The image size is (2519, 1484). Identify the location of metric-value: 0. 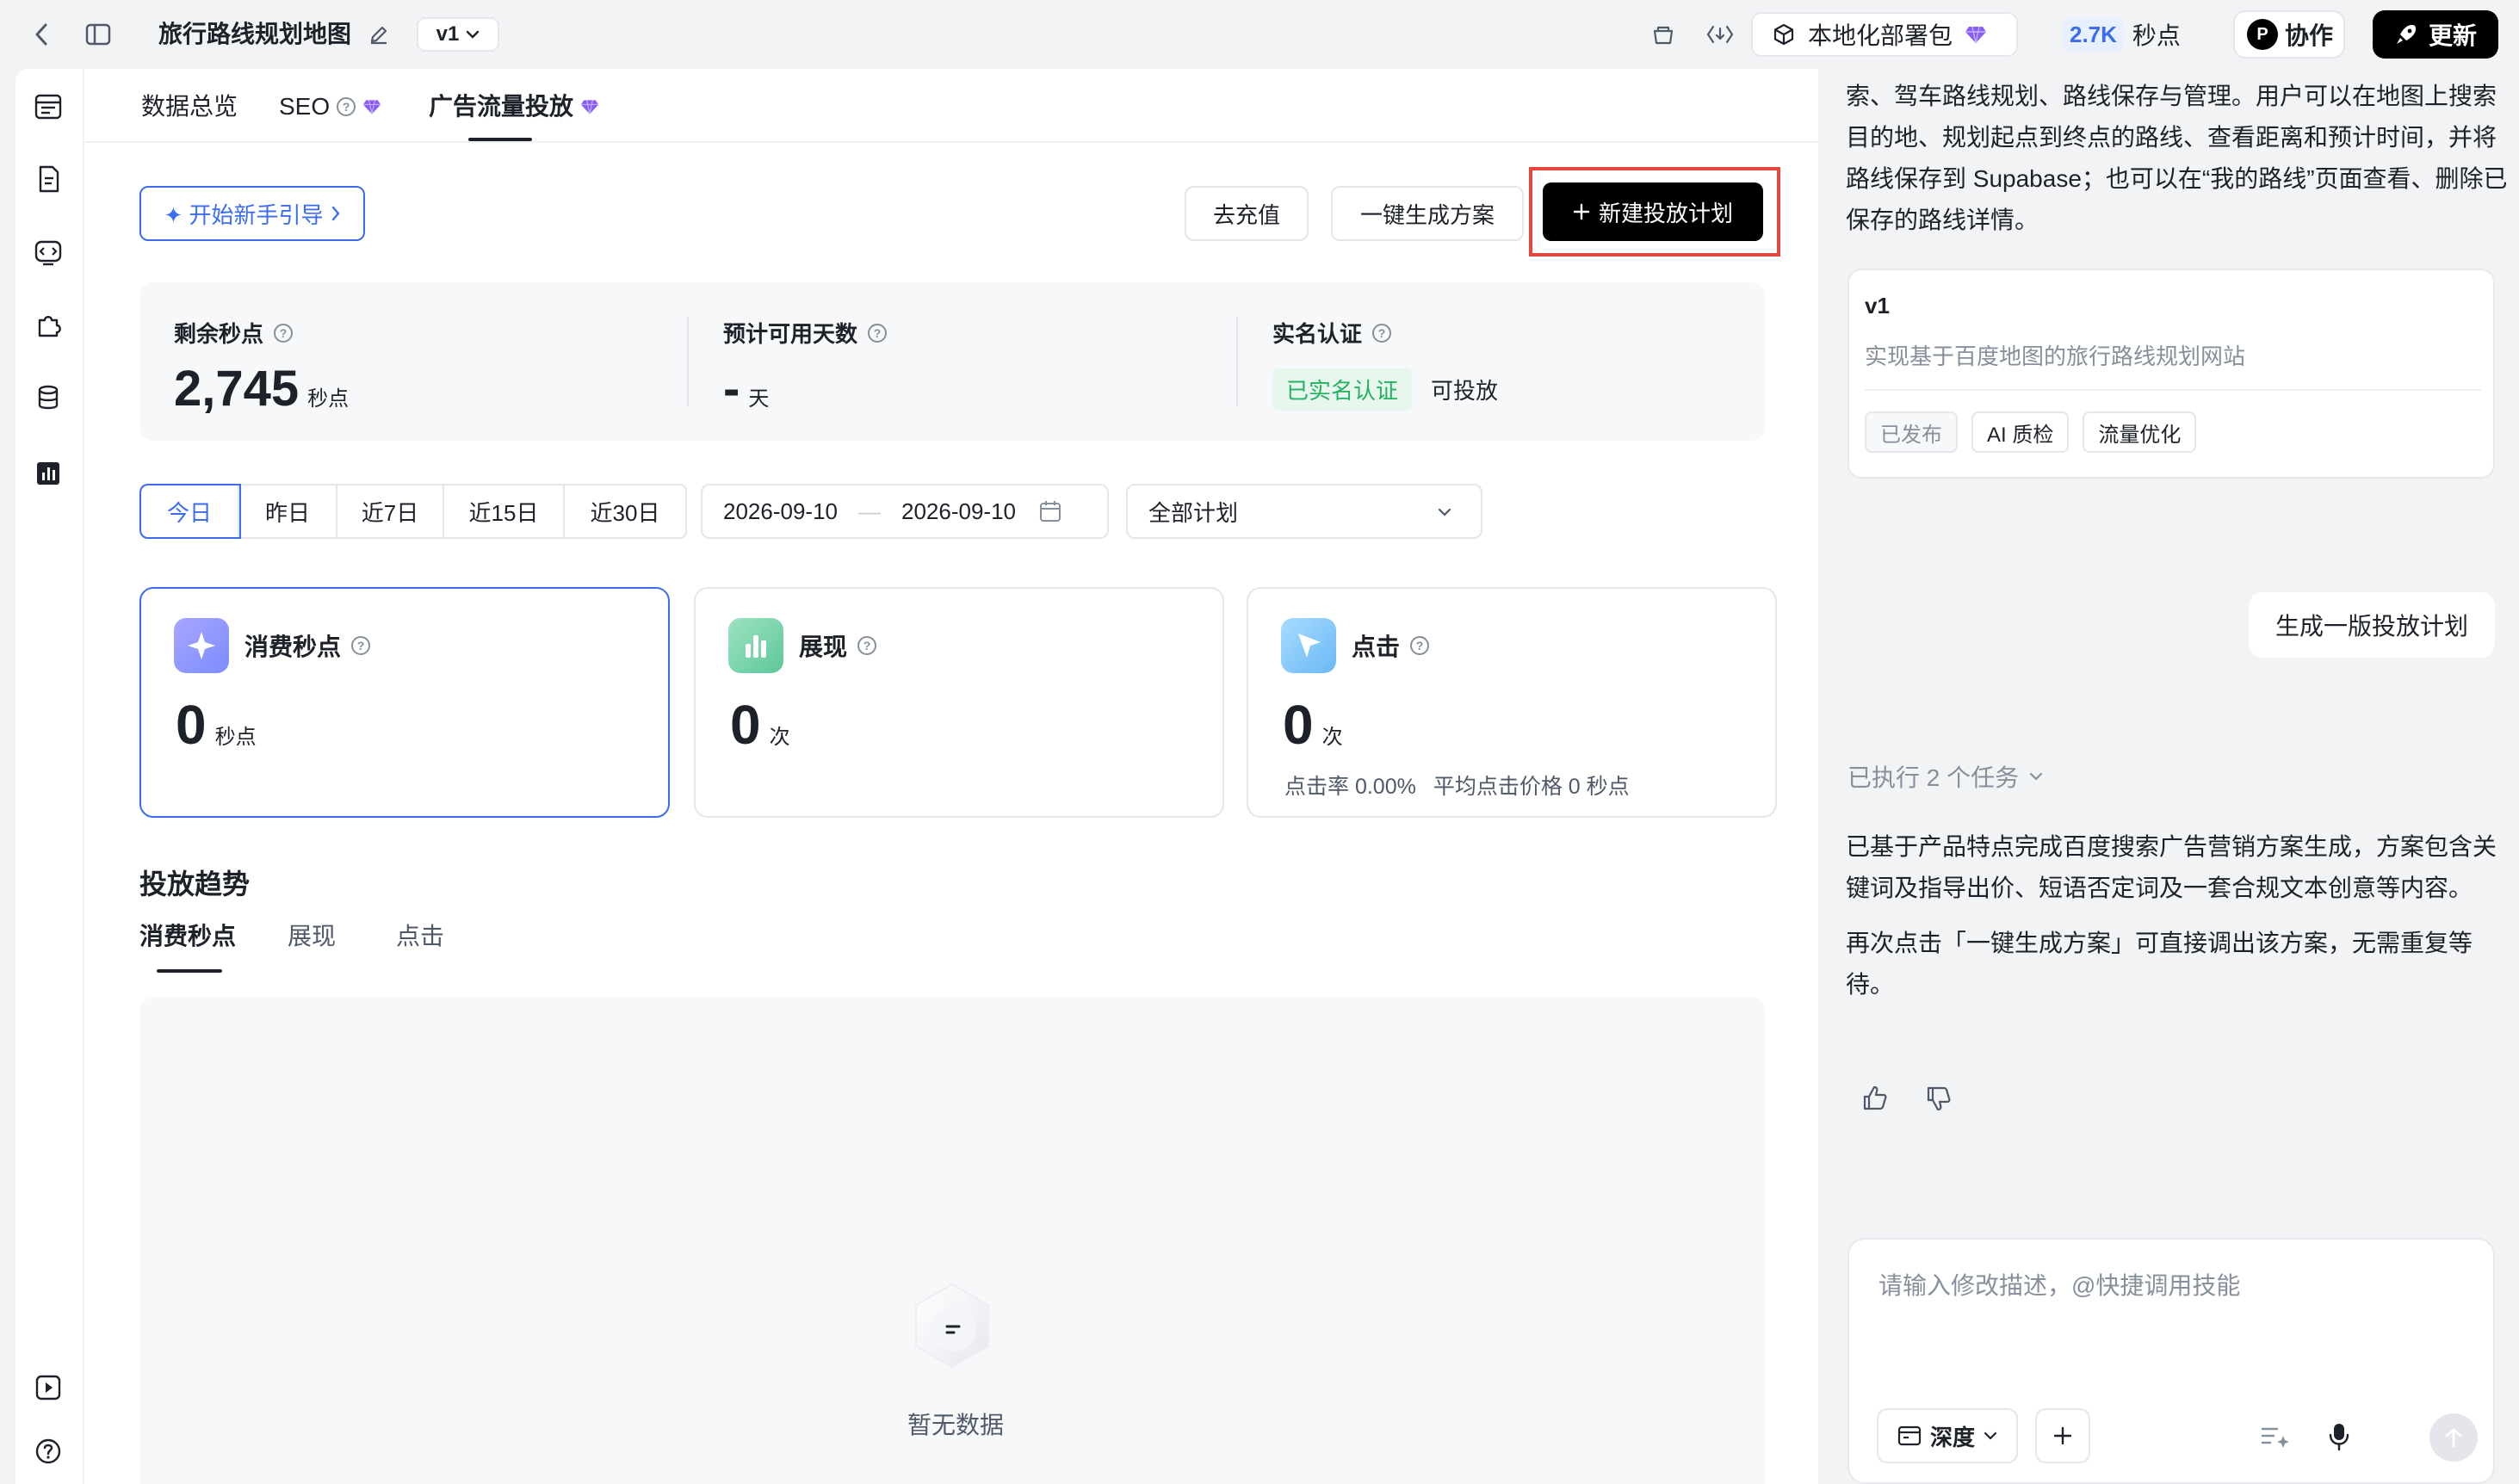
(191, 725).